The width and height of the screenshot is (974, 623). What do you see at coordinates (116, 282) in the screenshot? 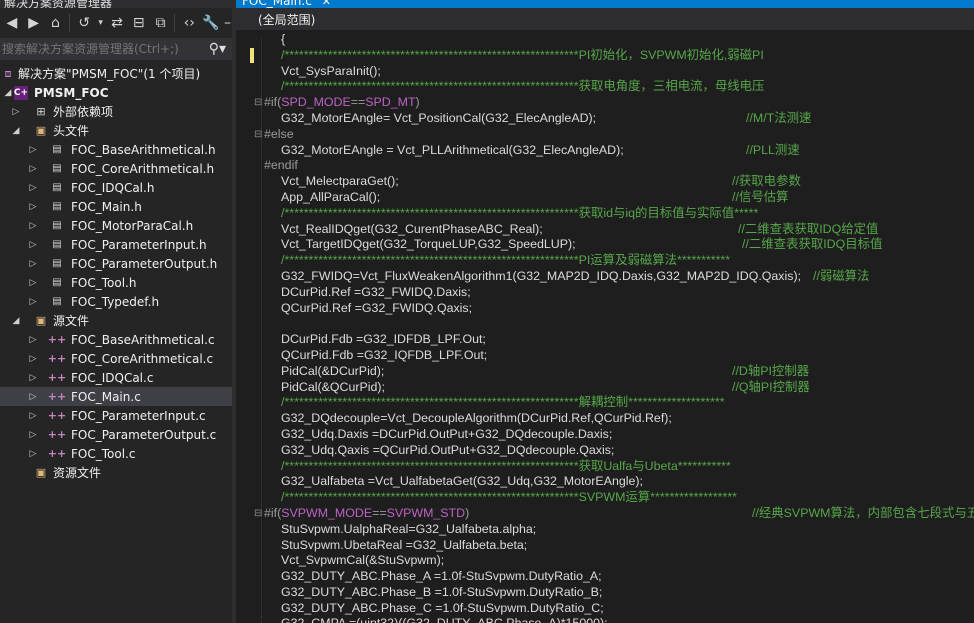
I see `file-item: ▷ ▤ FOC_Tool.h` at bounding box center [116, 282].